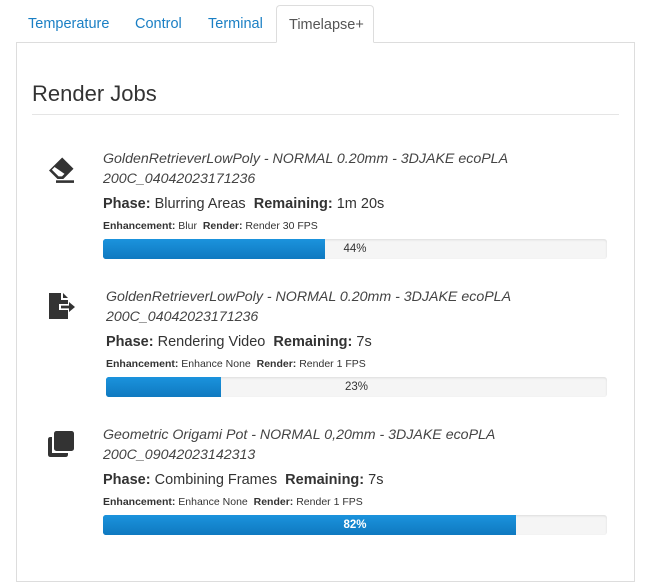 The image size is (652, 582). I want to click on progress-label: 23%, so click(356, 387).